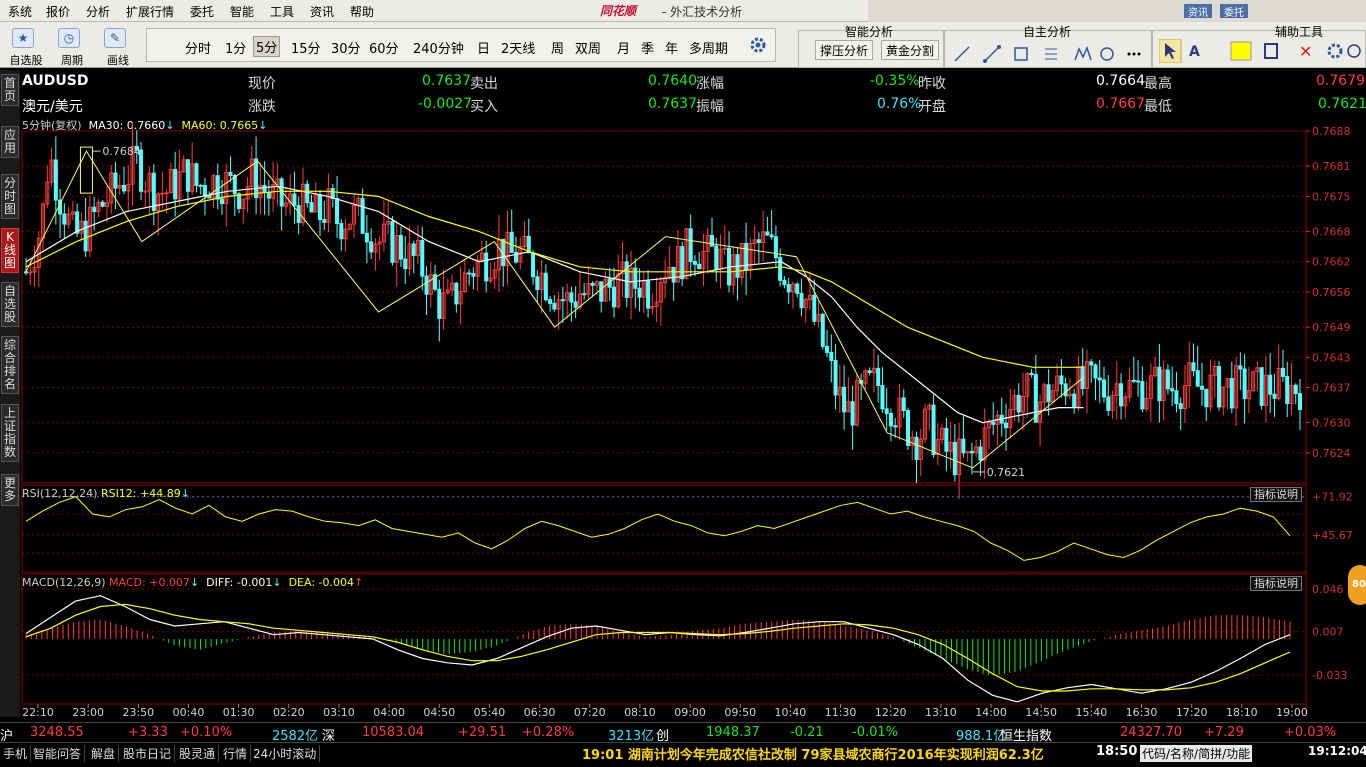 The image size is (1366, 767). Describe the element at coordinates (57, 732) in the screenshot. I see `index-bar-item: 3248.55` at that location.